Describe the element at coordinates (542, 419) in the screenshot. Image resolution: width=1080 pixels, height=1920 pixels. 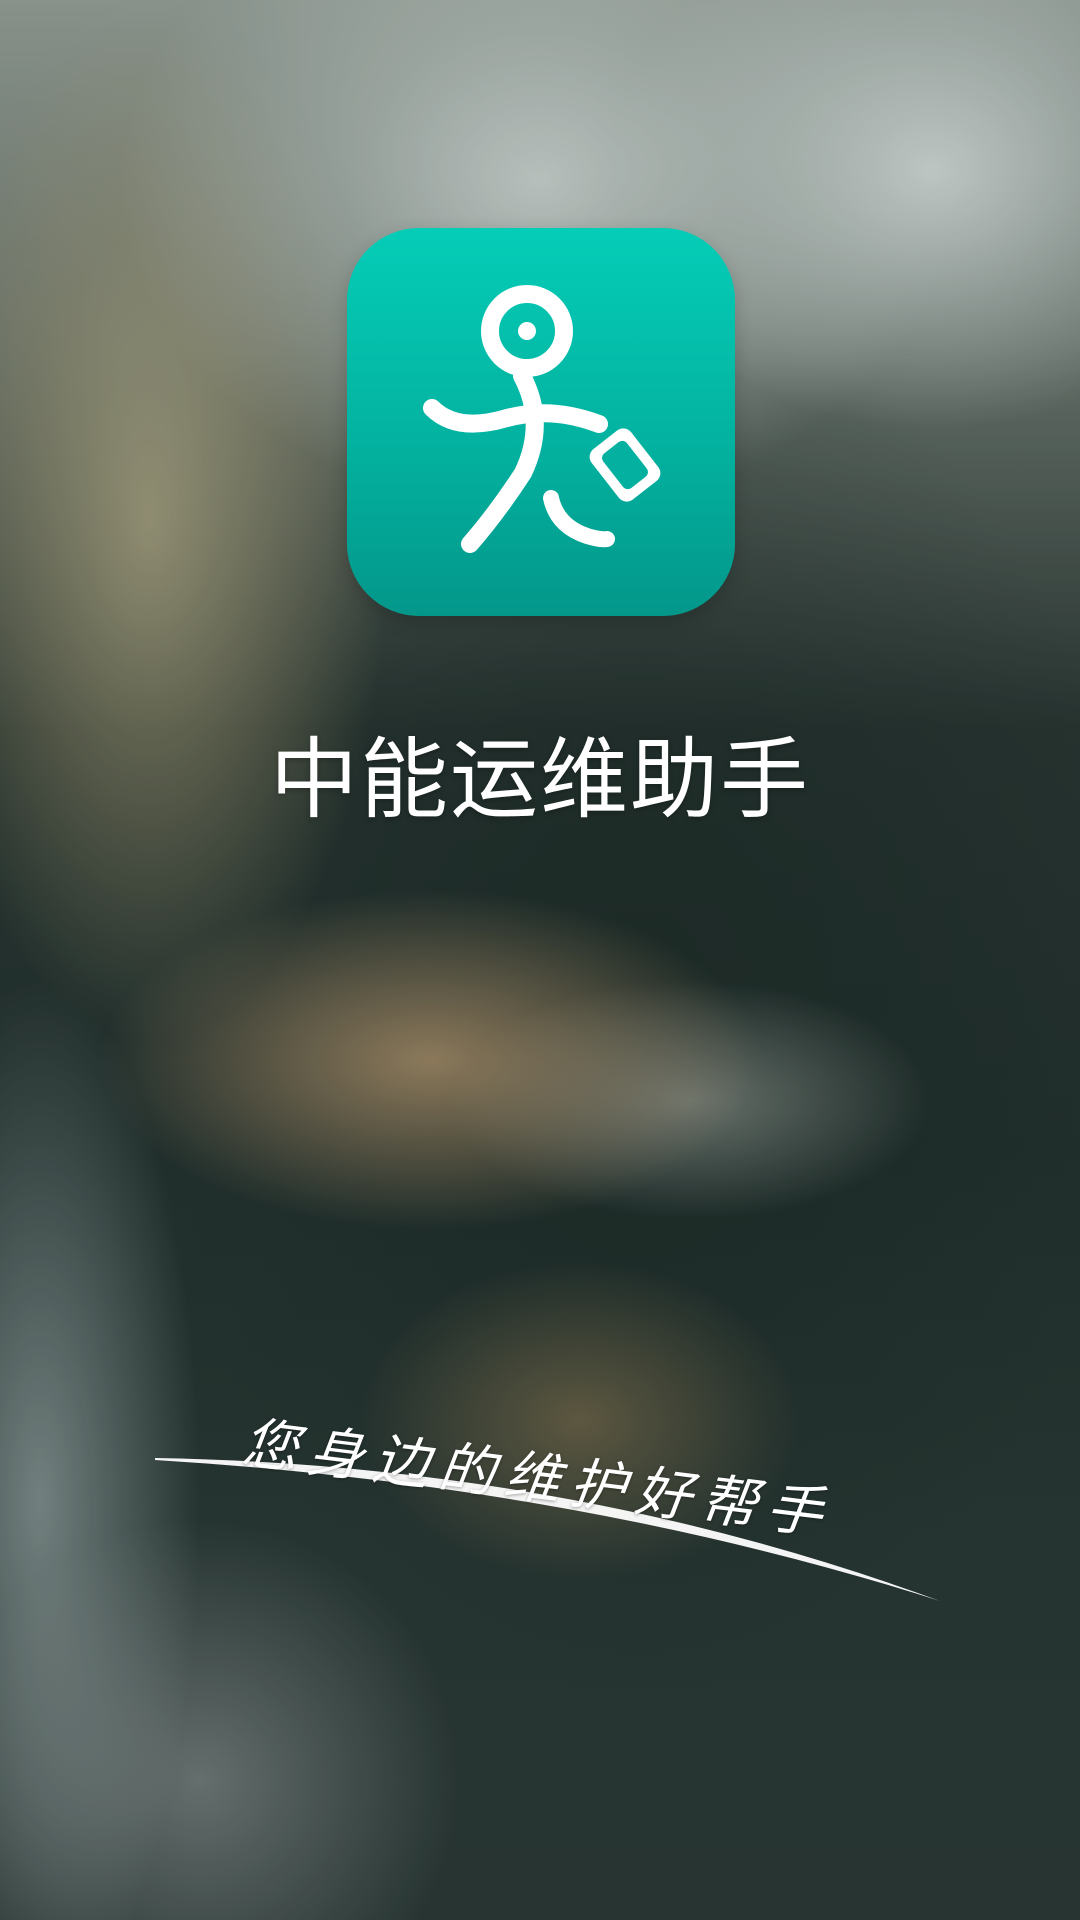
I see `walking-person-with-briefcase-icon` at that location.